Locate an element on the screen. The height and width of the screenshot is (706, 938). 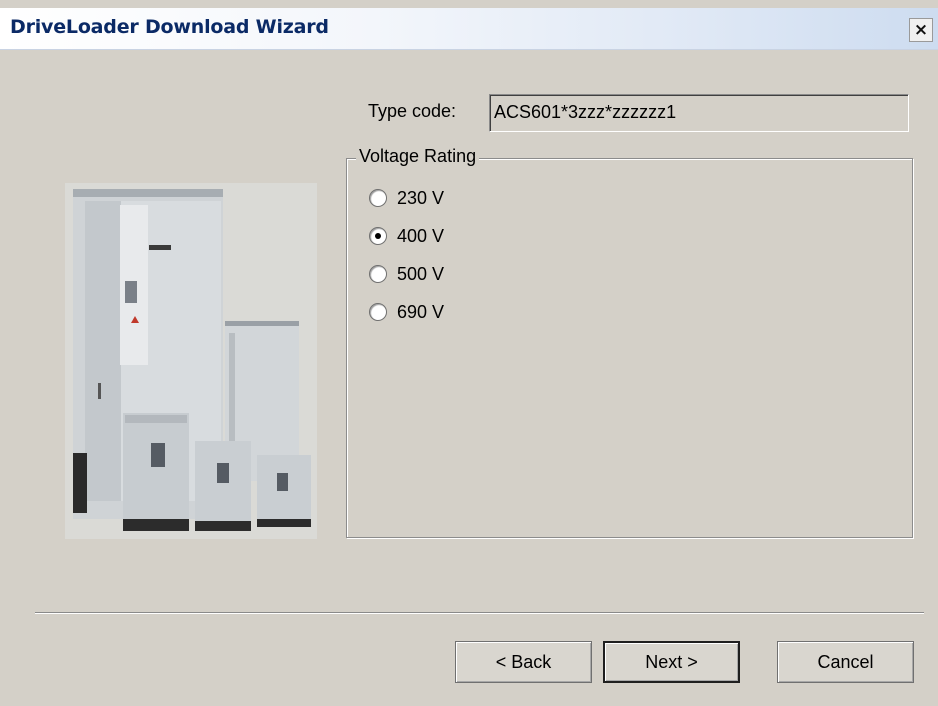
type-code-label: Type code: is located at coordinates (412, 111).